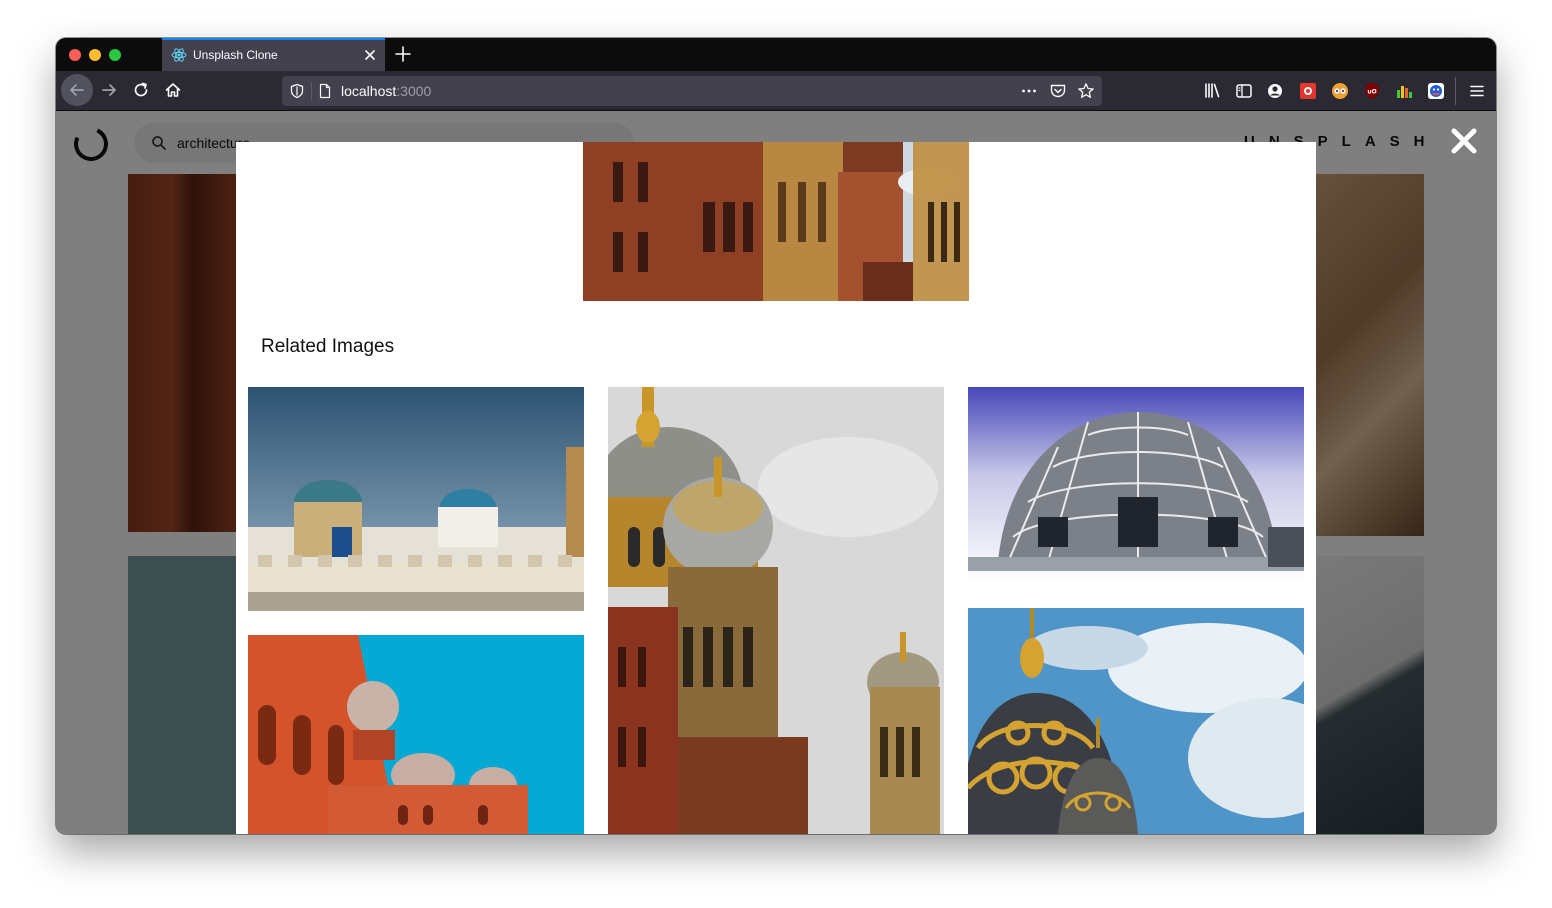 Image resolution: width=1552 pixels, height=908 pixels. Describe the element at coordinates (325, 91) in the screenshot. I see `page-icon` at that location.